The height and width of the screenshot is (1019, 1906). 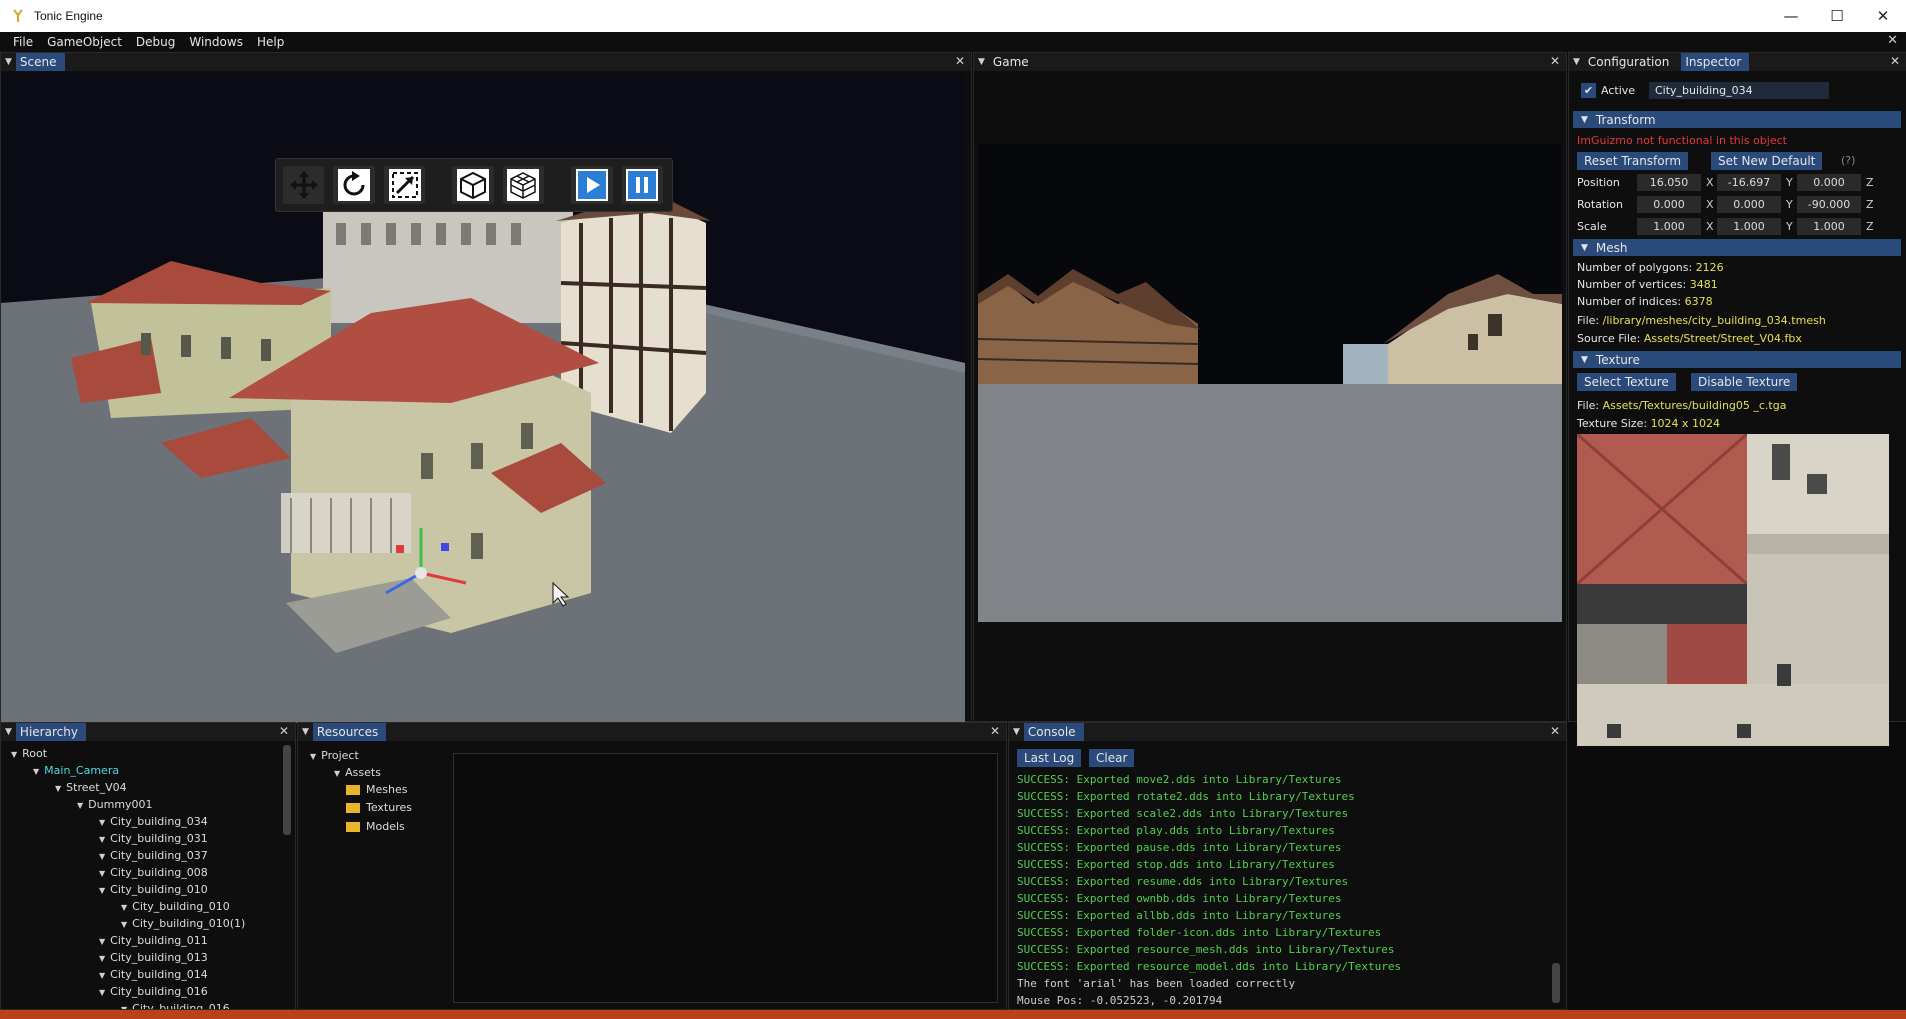 I want to click on hierarchy-item: ▼ City_building_010(1), so click(x=183, y=923).